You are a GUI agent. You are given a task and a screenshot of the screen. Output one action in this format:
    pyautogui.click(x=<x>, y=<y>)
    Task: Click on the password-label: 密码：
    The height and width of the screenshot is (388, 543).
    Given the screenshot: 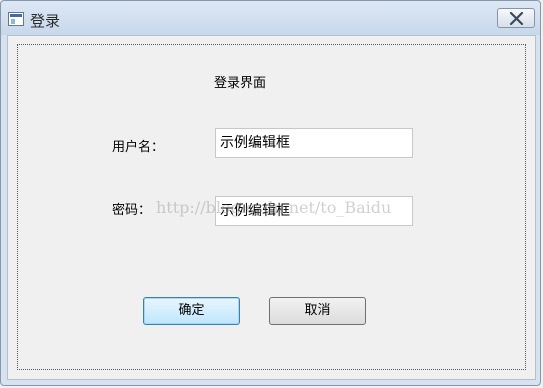 What is the action you would take?
    pyautogui.click(x=132, y=210)
    